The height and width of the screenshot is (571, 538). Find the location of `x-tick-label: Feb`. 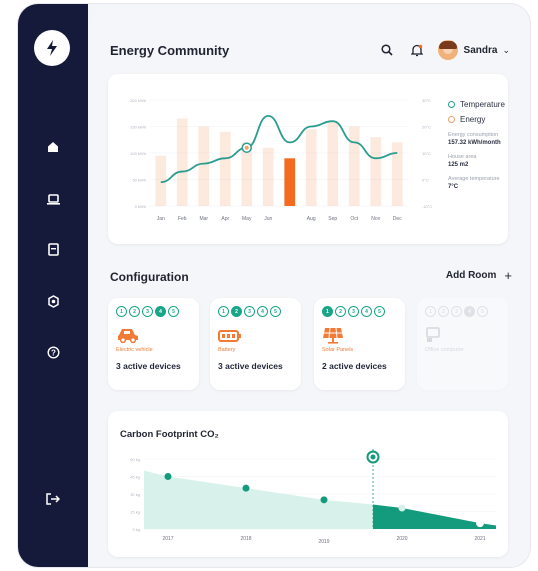

x-tick-label: Feb is located at coordinates (182, 219).